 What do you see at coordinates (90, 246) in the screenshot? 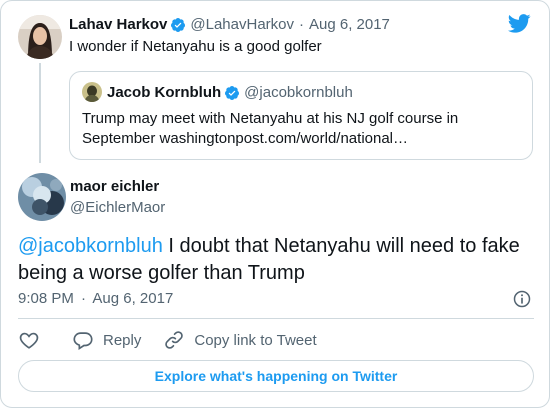
I see `mention-link: @jacobkornbluh` at bounding box center [90, 246].